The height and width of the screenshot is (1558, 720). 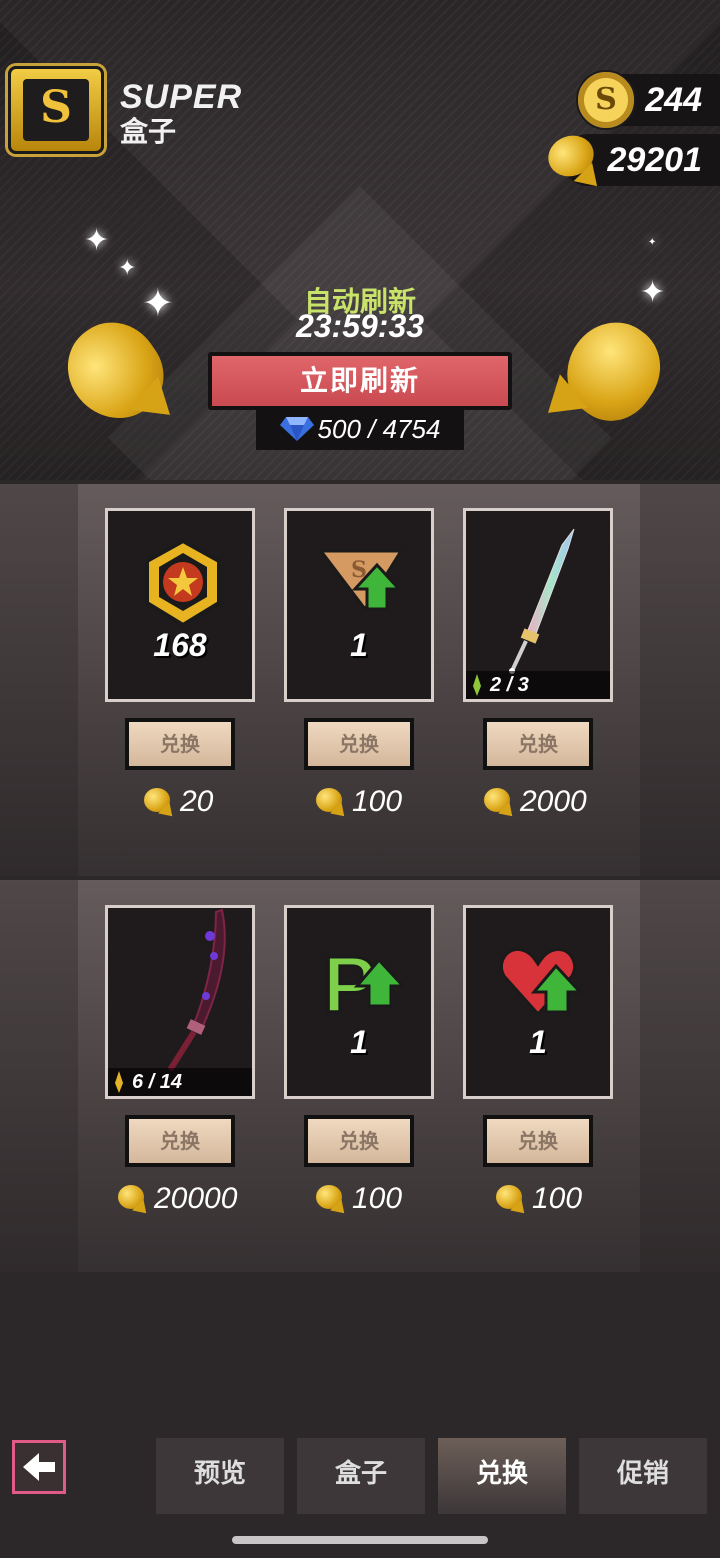 What do you see at coordinates (553, 801) in the screenshot?
I see `item-price-value: 2000` at bounding box center [553, 801].